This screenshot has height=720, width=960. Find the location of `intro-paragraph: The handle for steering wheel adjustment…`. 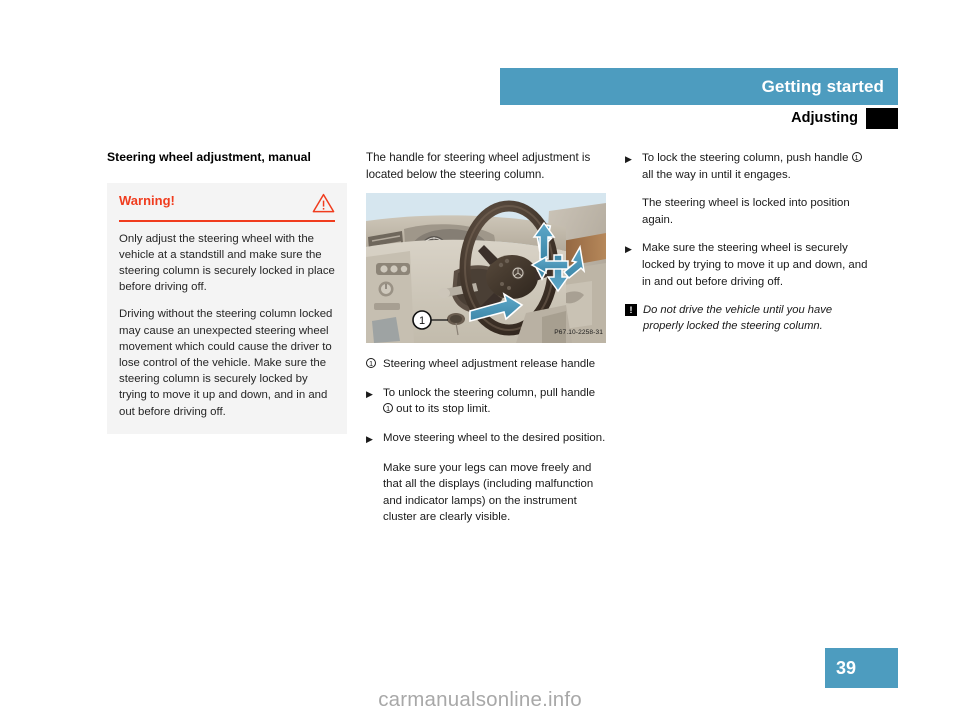

intro-paragraph: The handle for steering wheel adjustment… is located at coordinates (478, 166).